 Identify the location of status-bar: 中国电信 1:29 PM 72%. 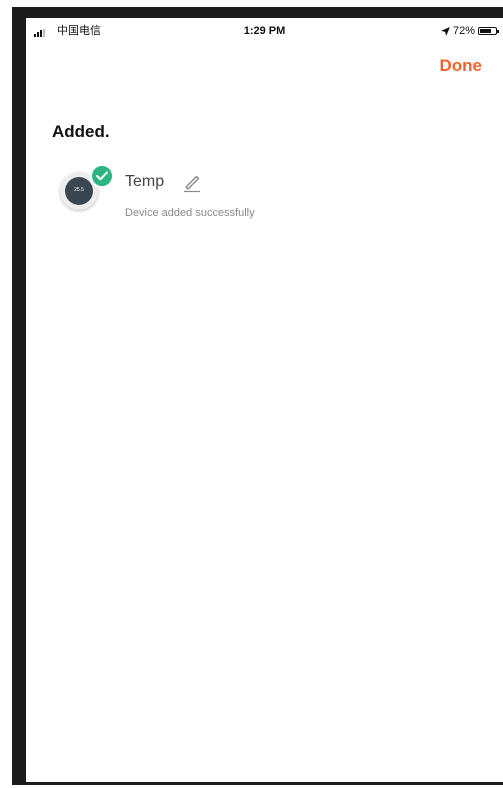
(264, 30).